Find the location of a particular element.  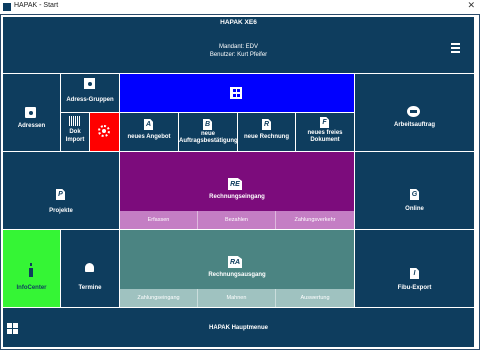

barcode-icon is located at coordinates (74, 121).